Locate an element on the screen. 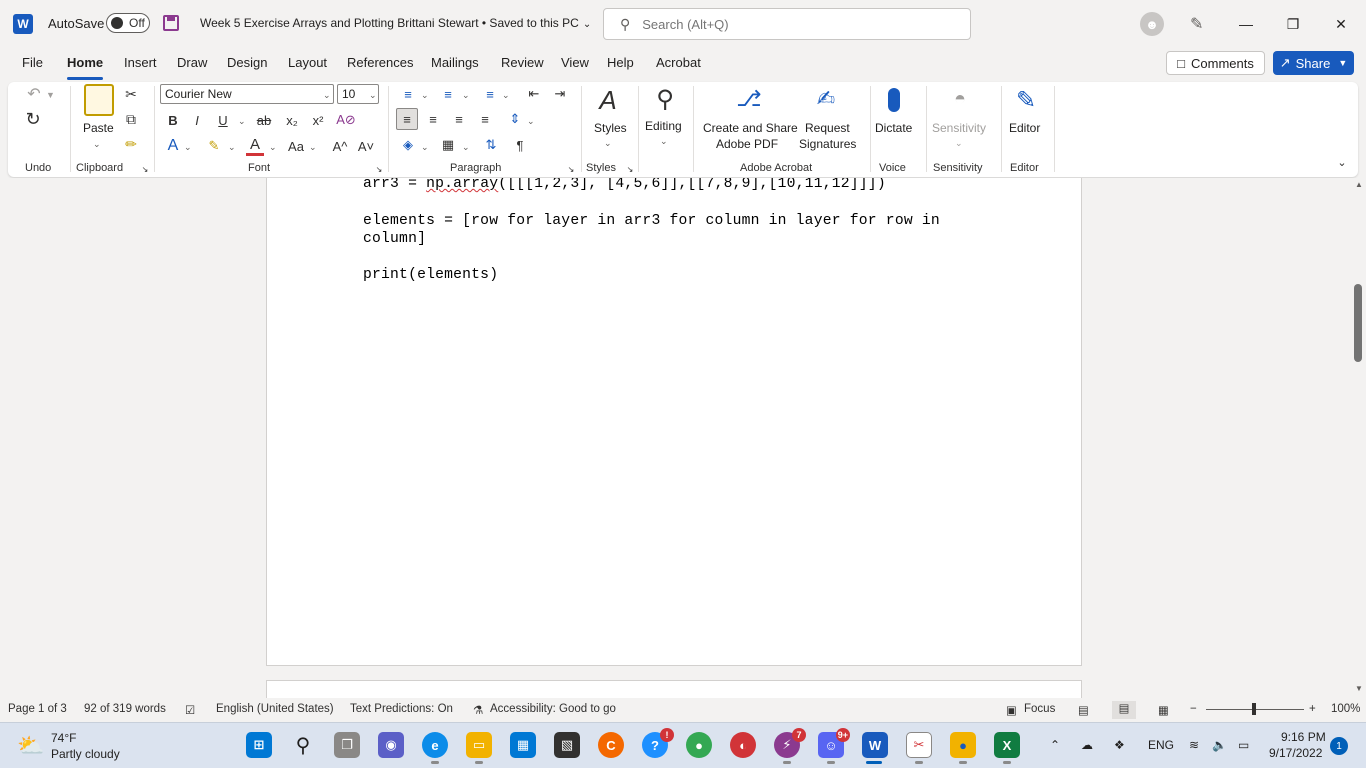  increase-indent-icon: ⇥ is located at coordinates (560, 94).